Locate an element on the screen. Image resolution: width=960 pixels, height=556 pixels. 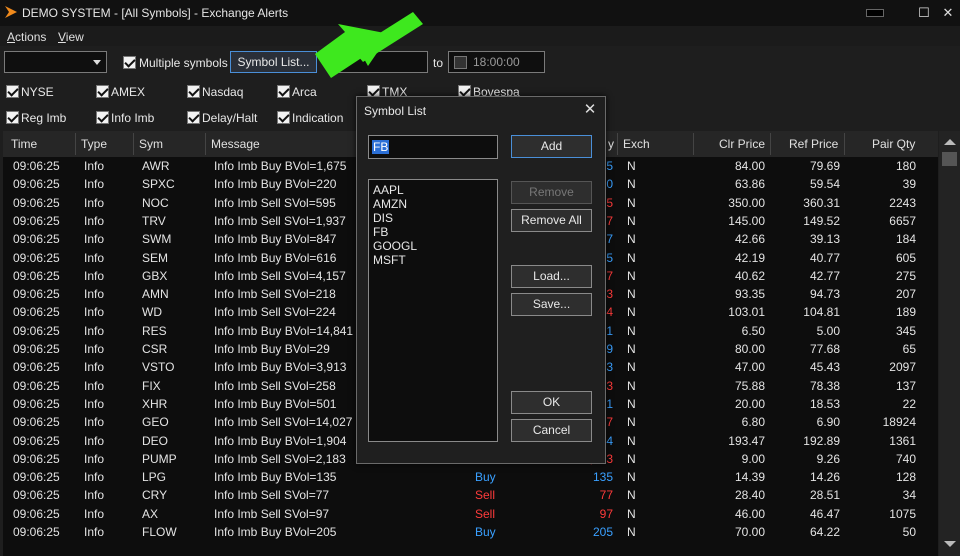
symbol-input: FB is located at coordinates (433, 147).